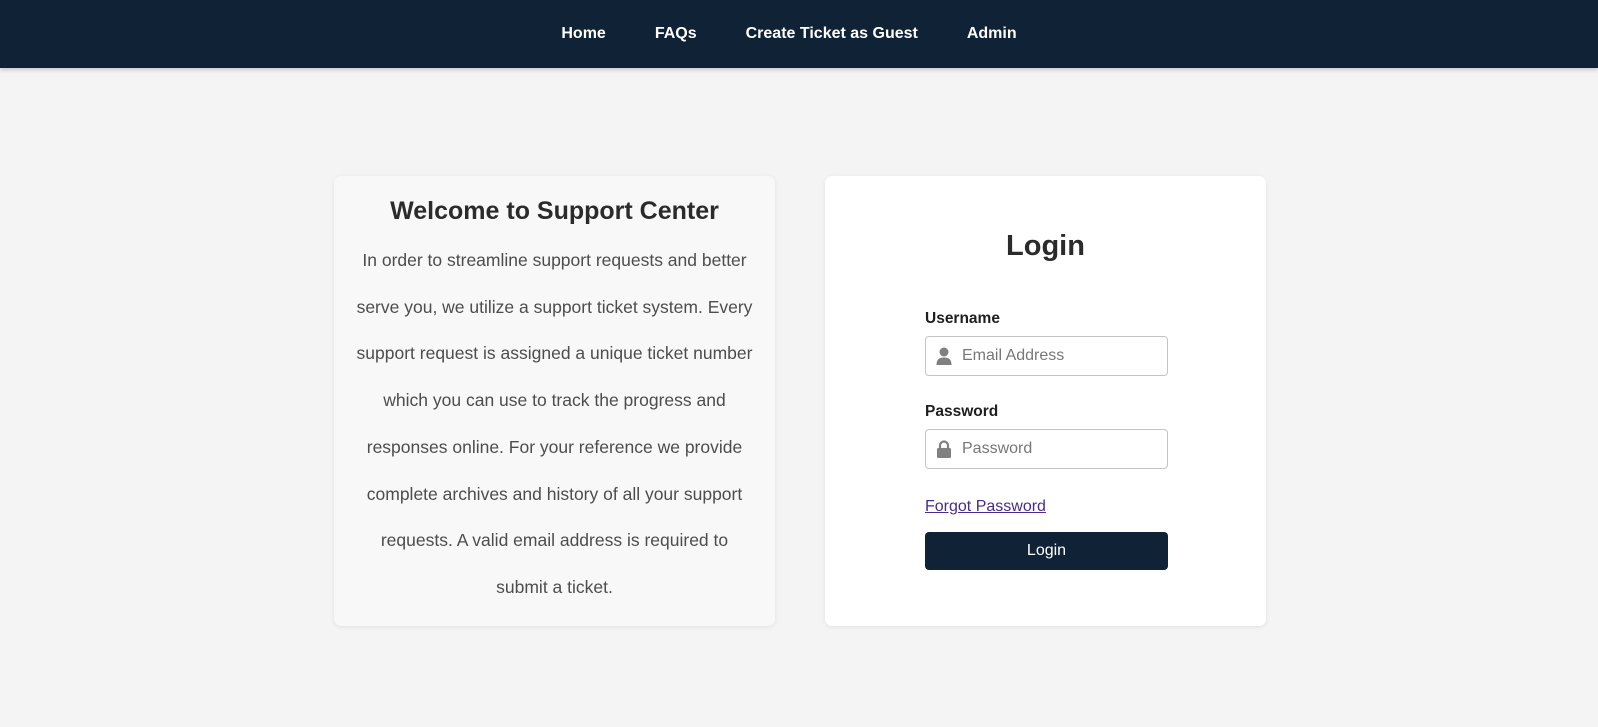 The width and height of the screenshot is (1598, 727). Describe the element at coordinates (985, 507) in the screenshot. I see `forgot-password-link: Forgot Password` at that location.